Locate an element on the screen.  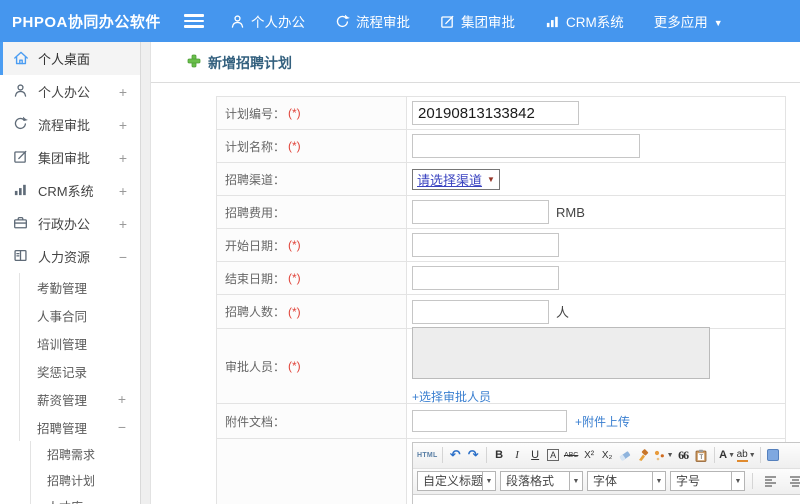
editor-align-center-button is located at coordinates (792, 481).